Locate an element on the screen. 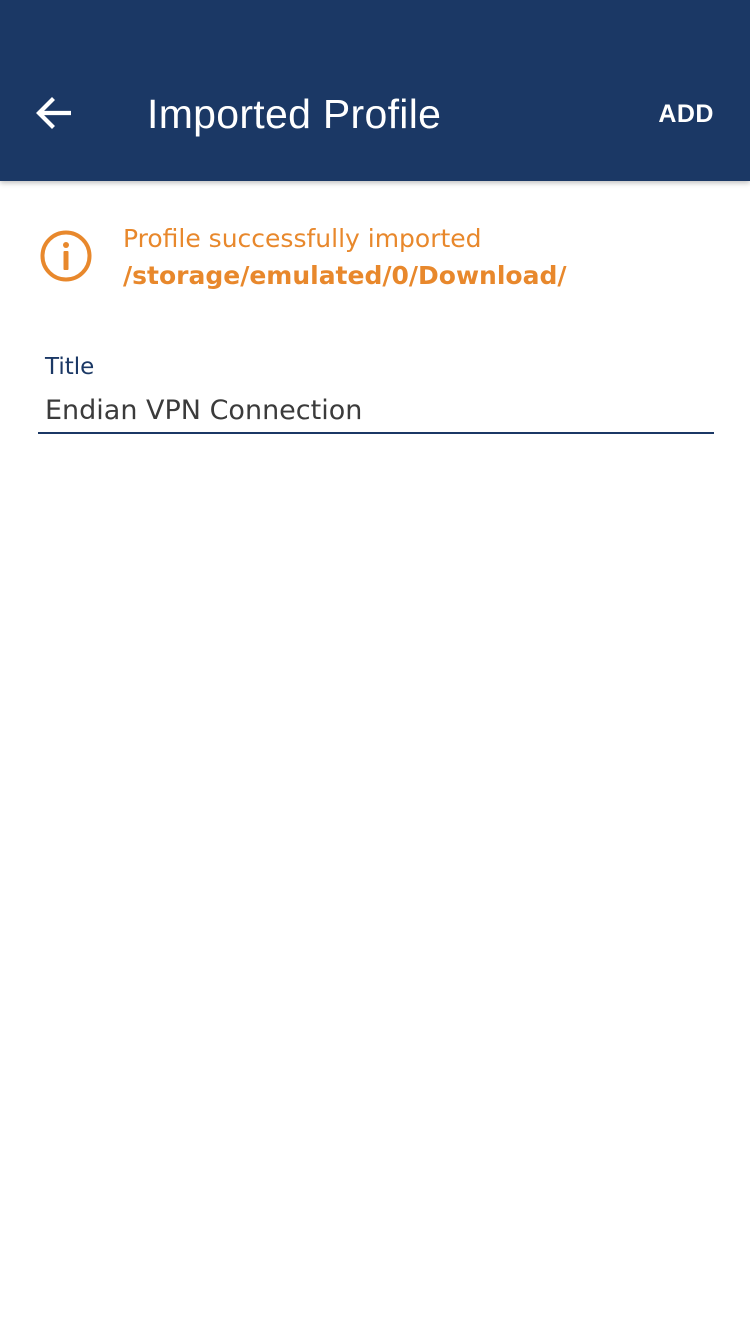  title-field: Title is located at coordinates (376, 394).